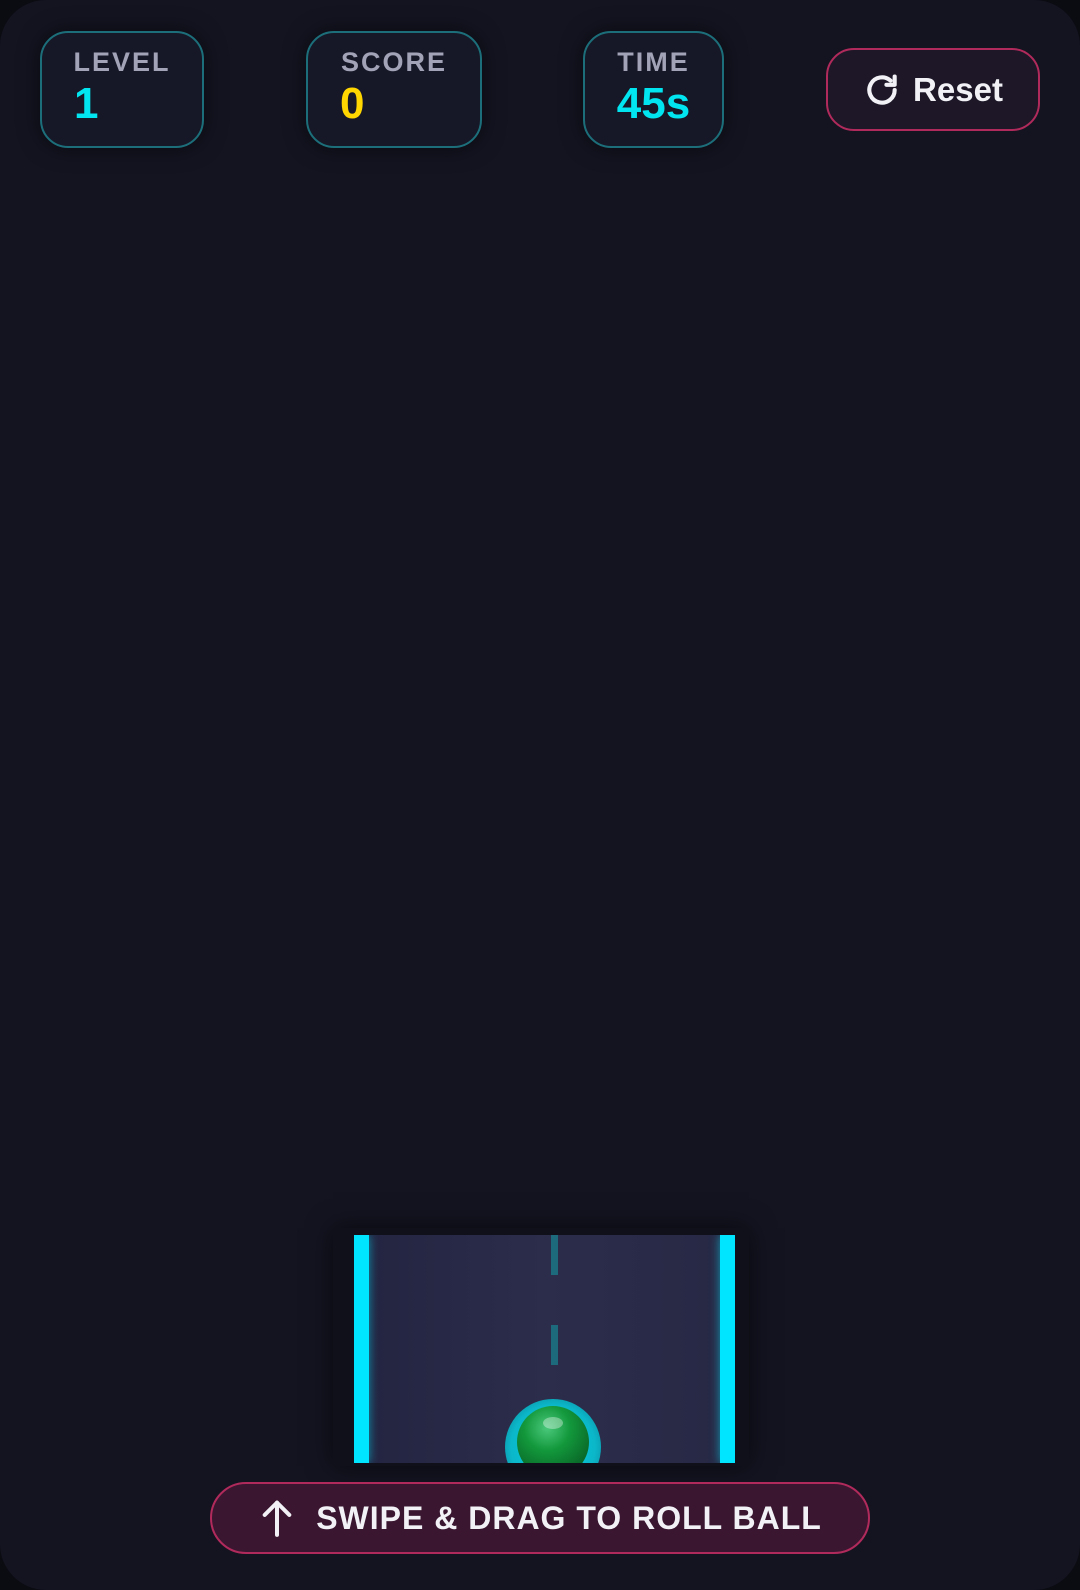  I want to click on time-label: TIME, so click(653, 62).